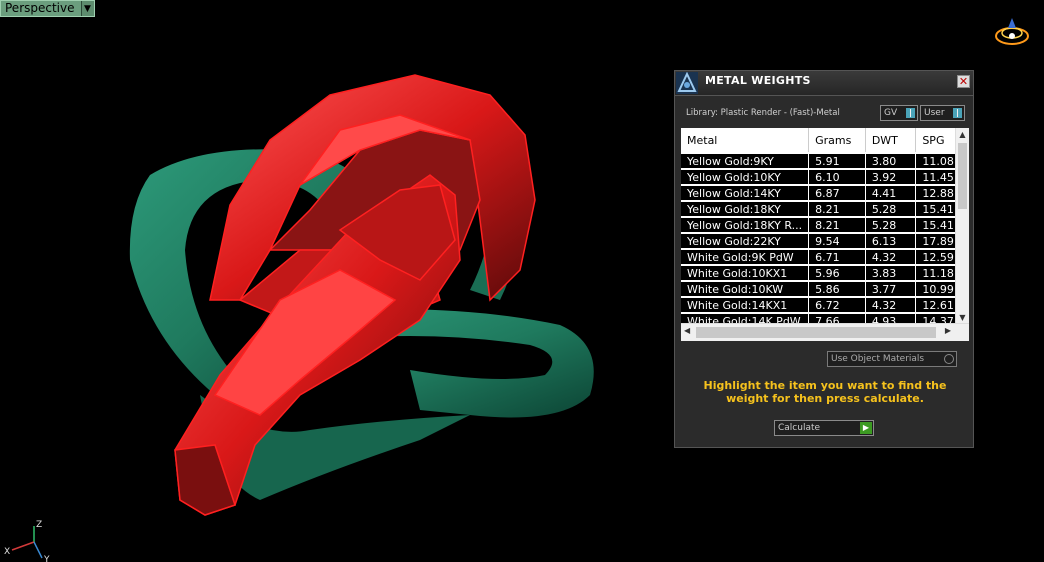  Describe the element at coordinates (837, 177) in the screenshot. I see `grams-cell: 6.10` at that location.